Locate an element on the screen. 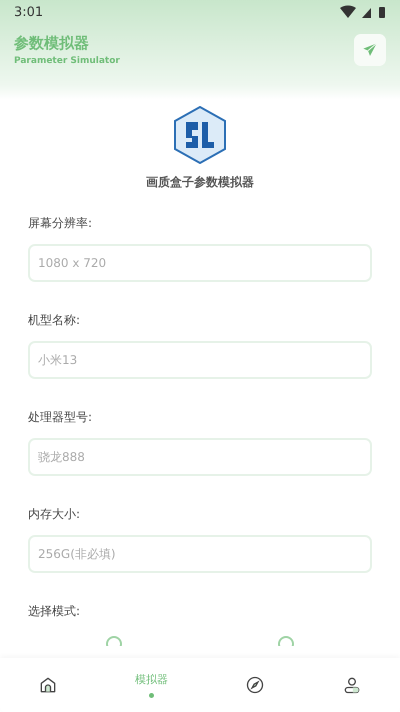  input-field: 256G(非必填) is located at coordinates (200, 554).